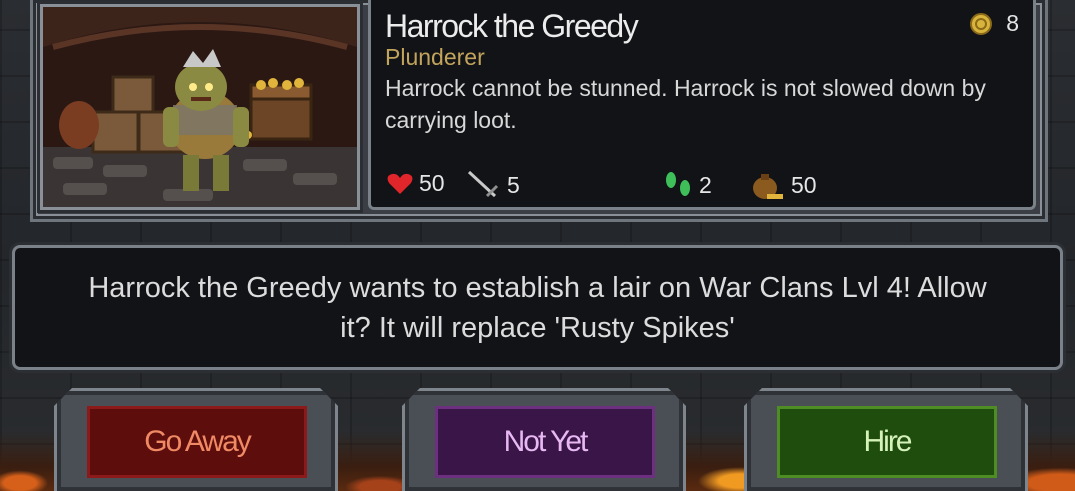 The height and width of the screenshot is (491, 1075). I want to click on heart-icon, so click(400, 184).